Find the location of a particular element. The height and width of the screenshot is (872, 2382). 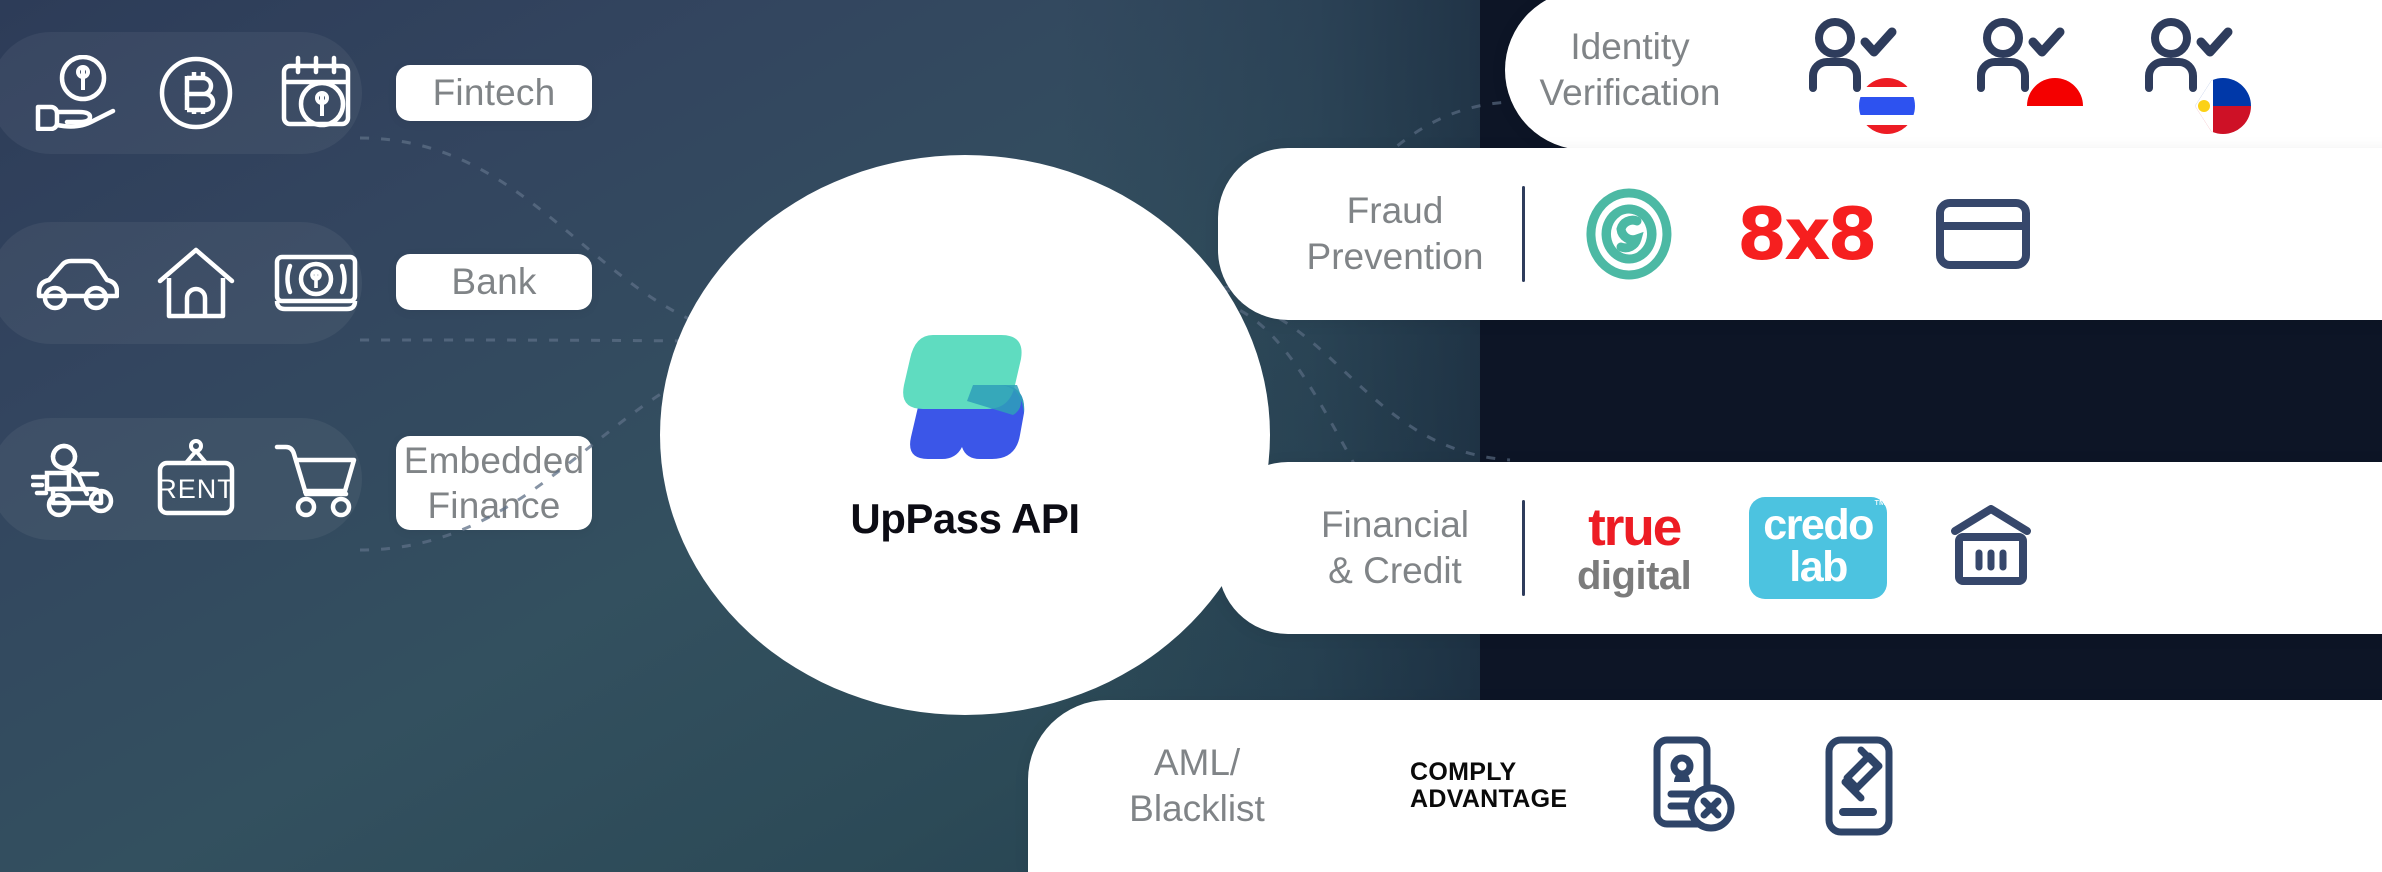

bitcoin-icon is located at coordinates (196, 93).